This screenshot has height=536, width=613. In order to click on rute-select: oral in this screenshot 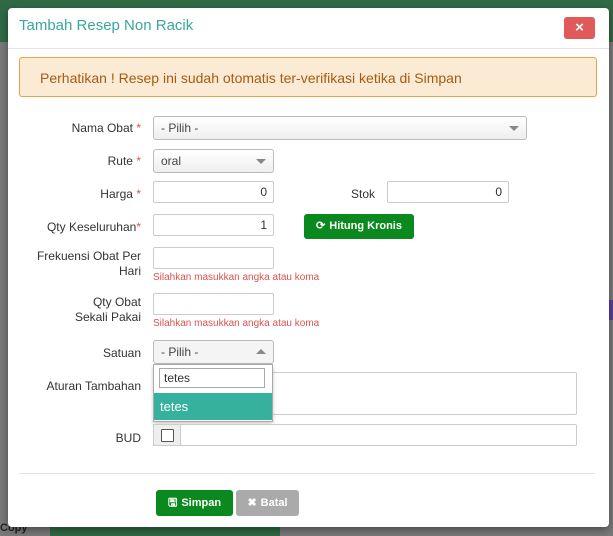, I will do `click(213, 161)`.